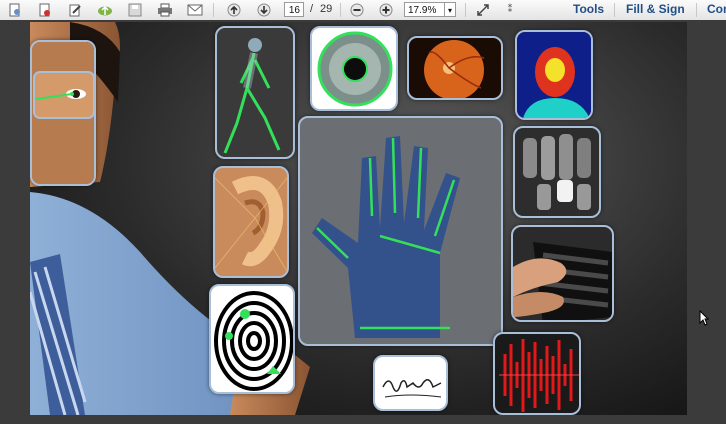 The image size is (726, 424). What do you see at coordinates (15, 9) in the screenshot?
I see `create-icon` at bounding box center [15, 9].